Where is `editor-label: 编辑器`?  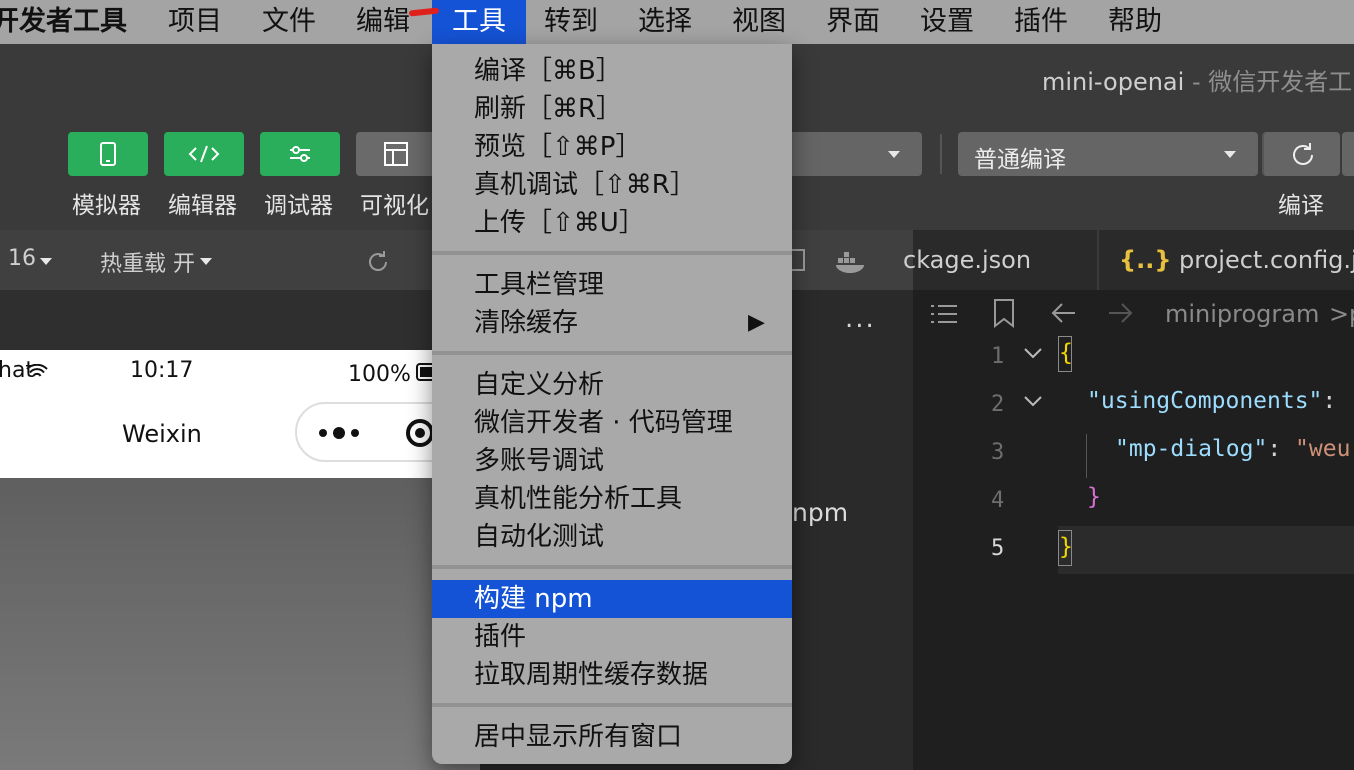
editor-label: 编辑器 is located at coordinates (202, 206).